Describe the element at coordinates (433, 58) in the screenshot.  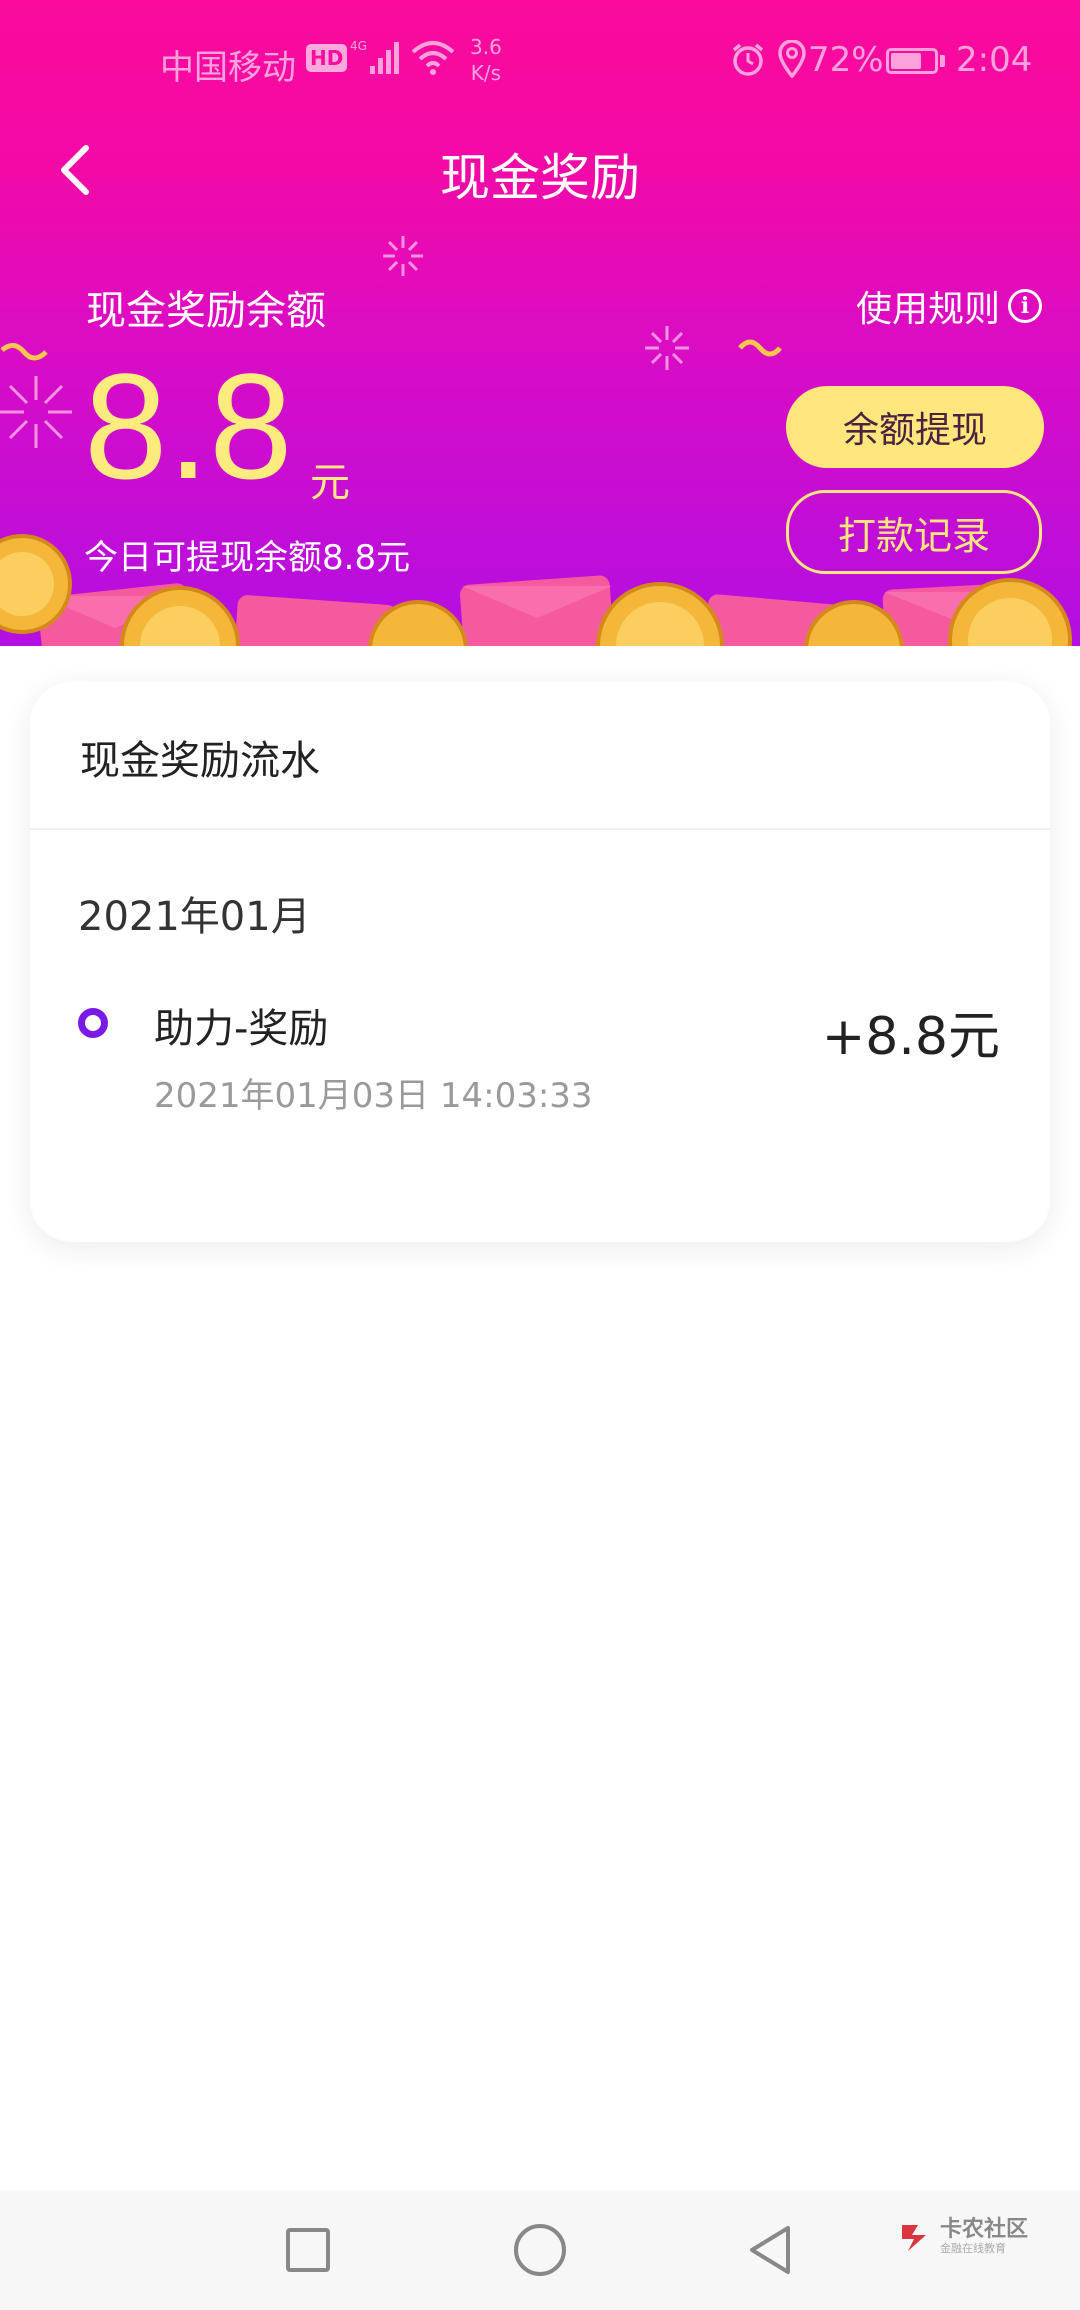
I see `wifi-icon` at that location.